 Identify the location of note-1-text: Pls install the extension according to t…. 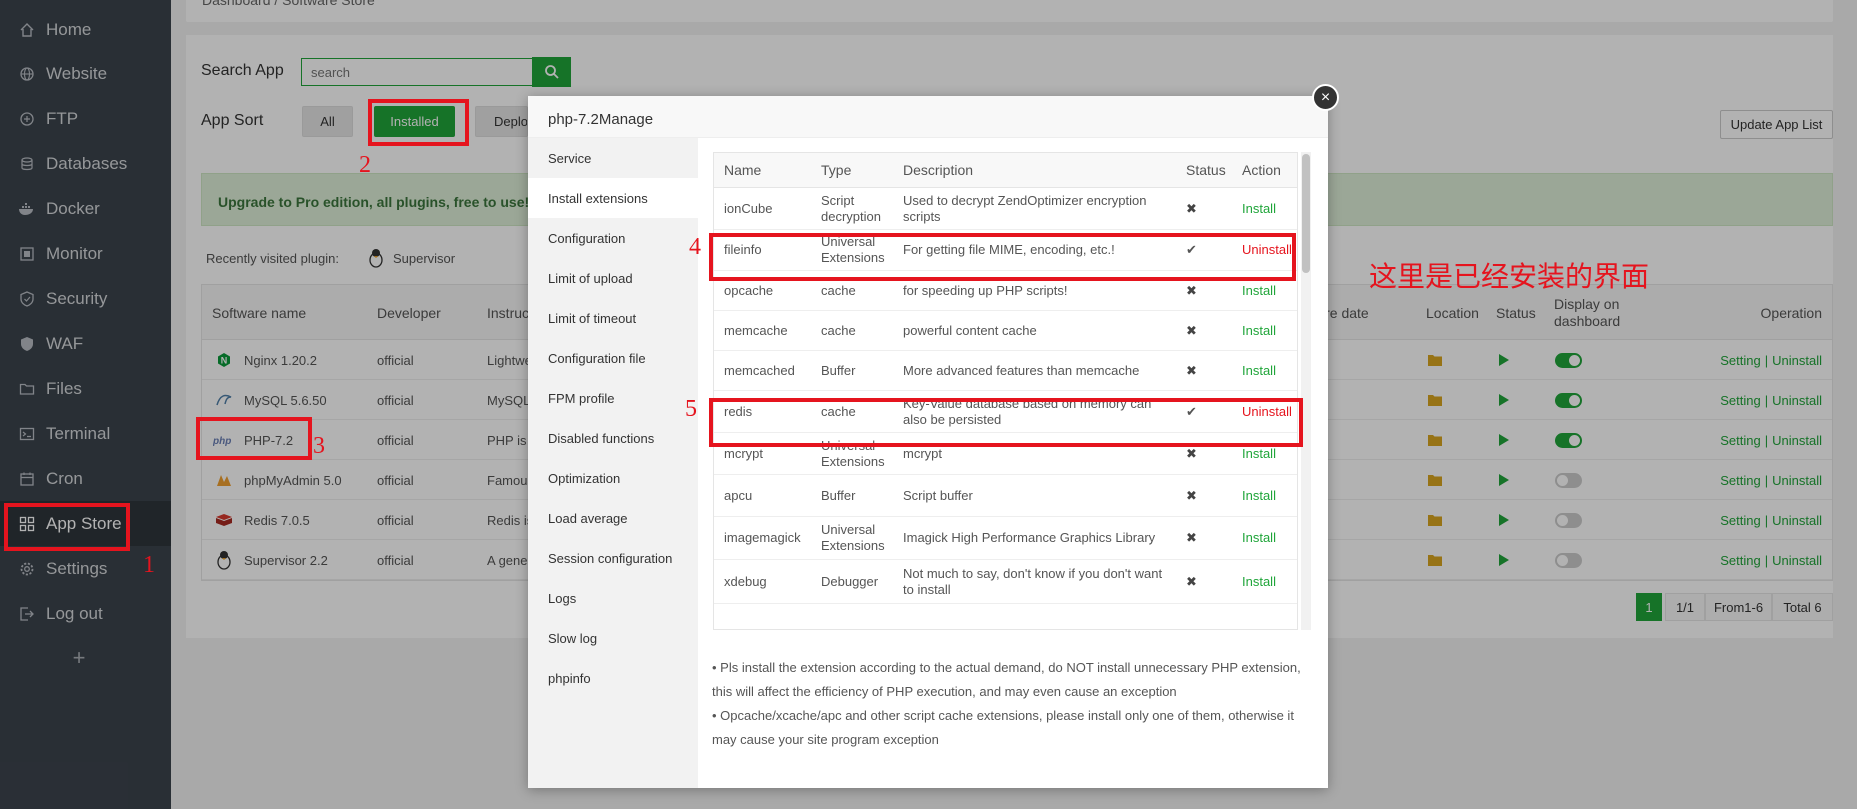
(1006, 679).